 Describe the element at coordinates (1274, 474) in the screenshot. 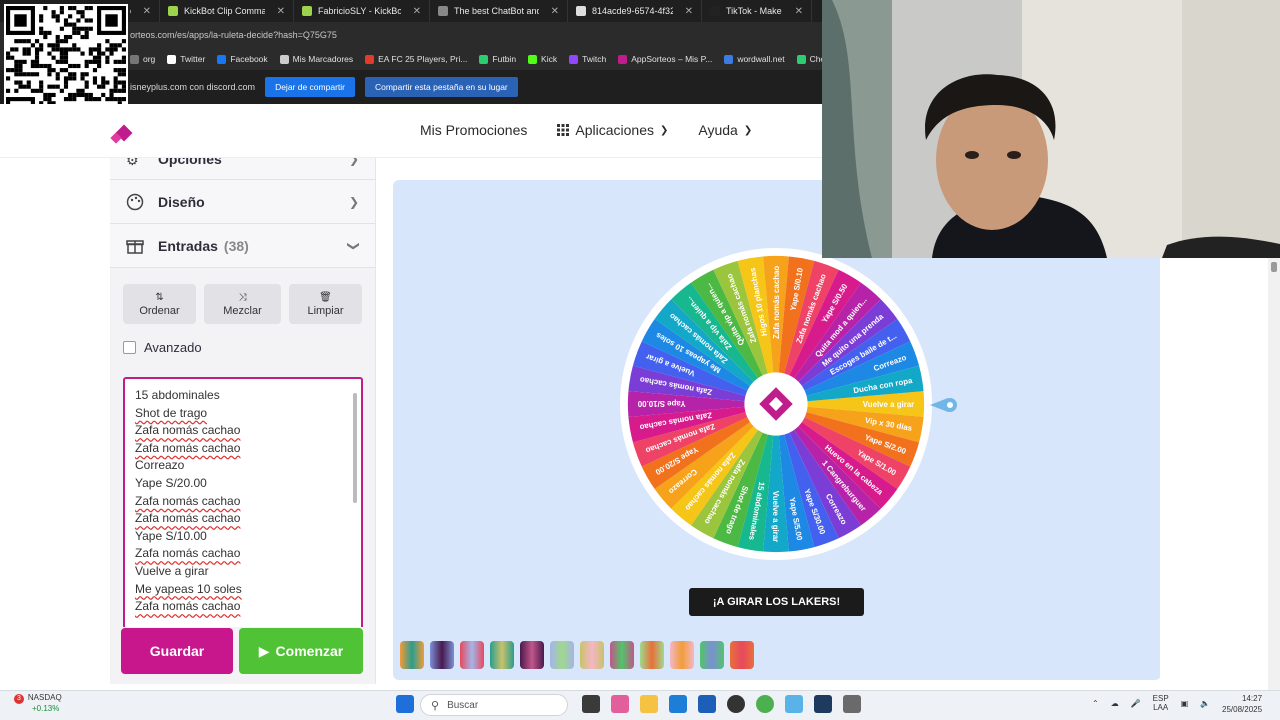

I see `page-scrollbar` at that location.